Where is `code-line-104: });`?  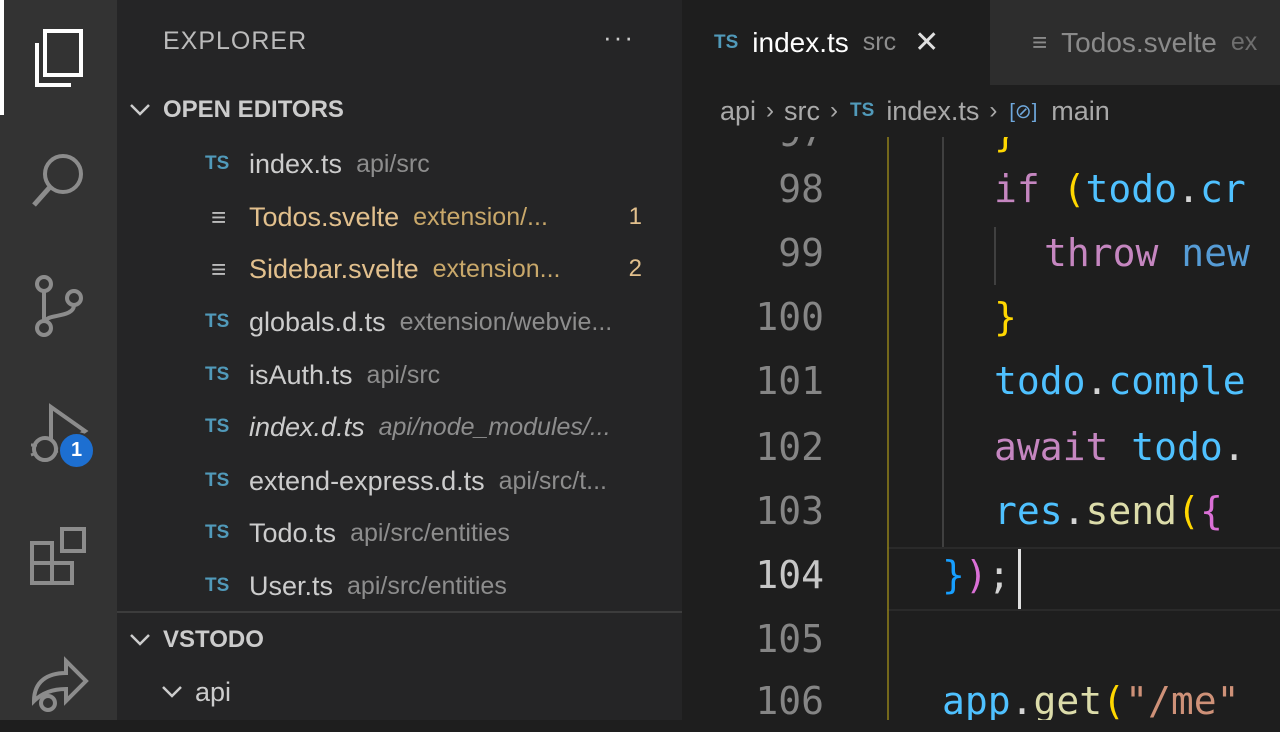 code-line-104: }); is located at coordinates (976, 575).